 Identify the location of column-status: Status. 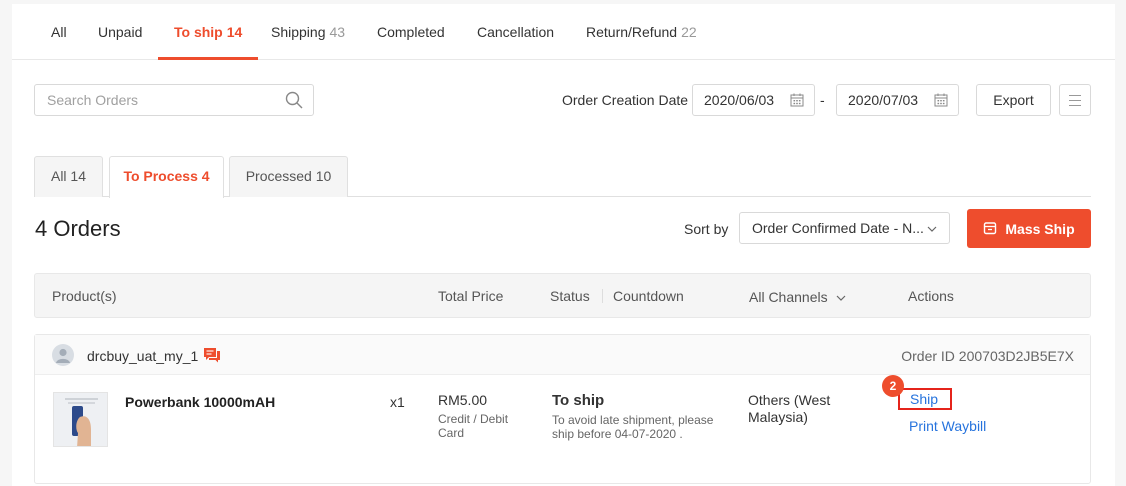
(570, 296).